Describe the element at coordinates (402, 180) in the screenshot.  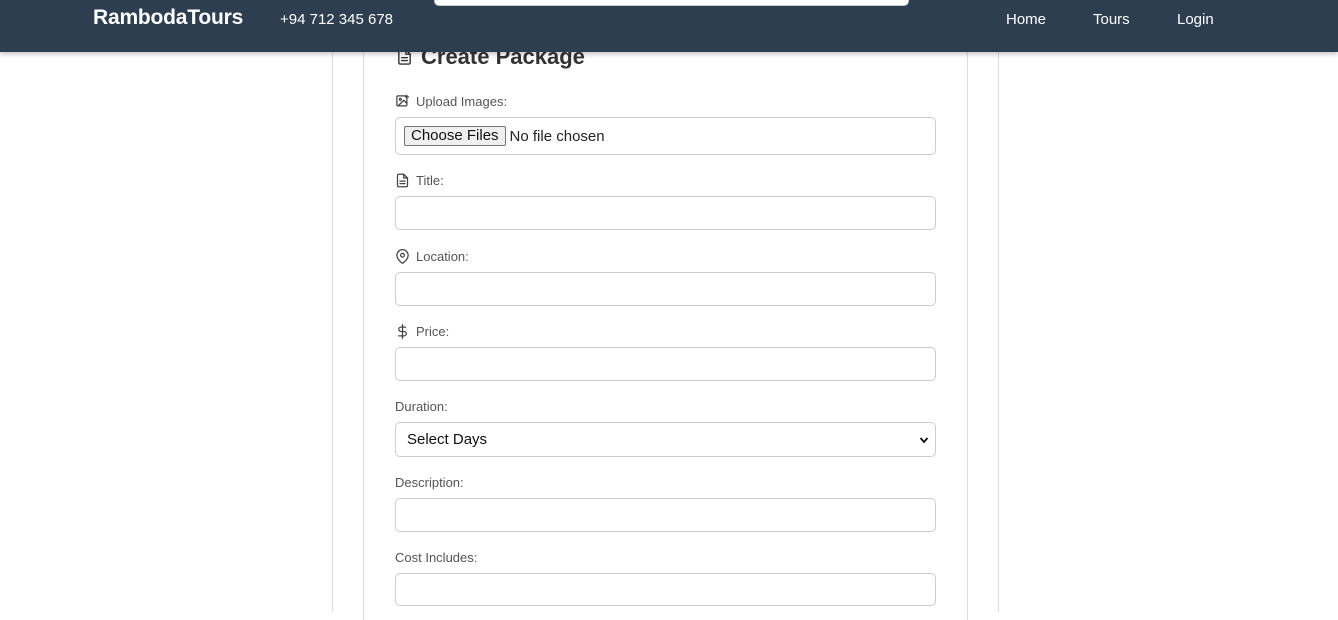
I see `document-icon` at that location.